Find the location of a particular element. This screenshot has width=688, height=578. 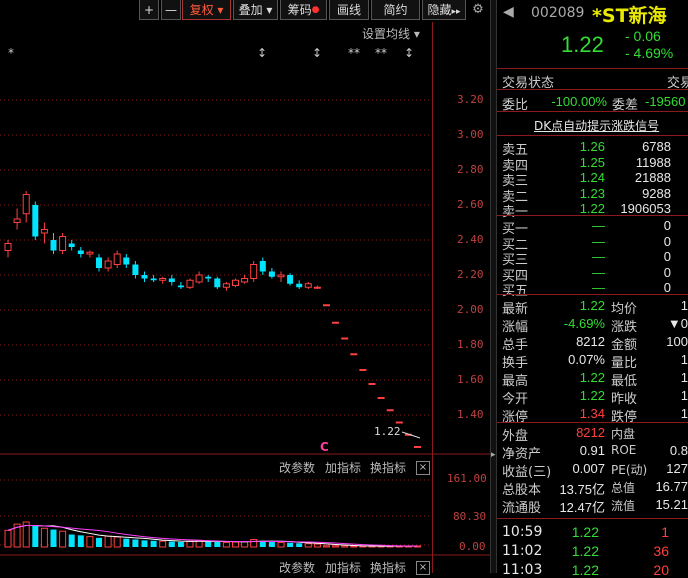

ask-volume: 11988 is located at coordinates (653, 162).